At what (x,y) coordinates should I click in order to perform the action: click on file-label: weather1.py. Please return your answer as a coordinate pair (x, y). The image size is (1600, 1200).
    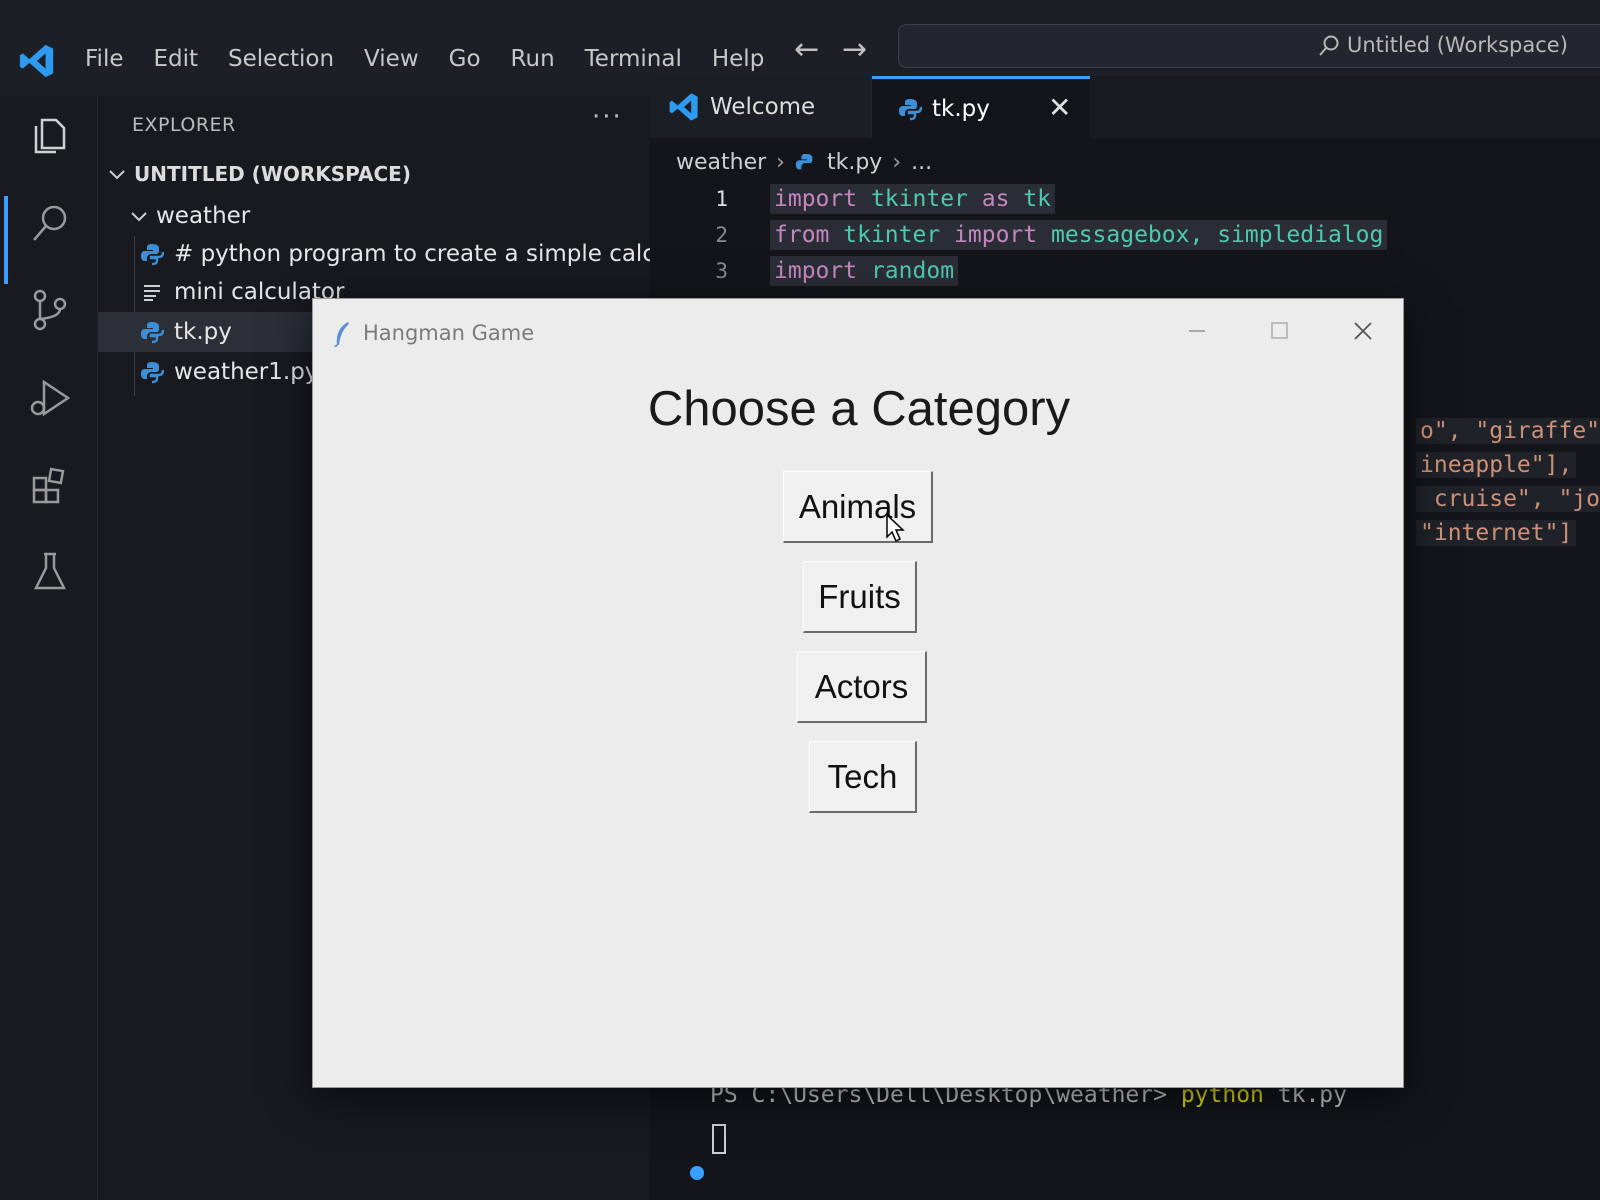
    Looking at the image, I should click on (246, 372).